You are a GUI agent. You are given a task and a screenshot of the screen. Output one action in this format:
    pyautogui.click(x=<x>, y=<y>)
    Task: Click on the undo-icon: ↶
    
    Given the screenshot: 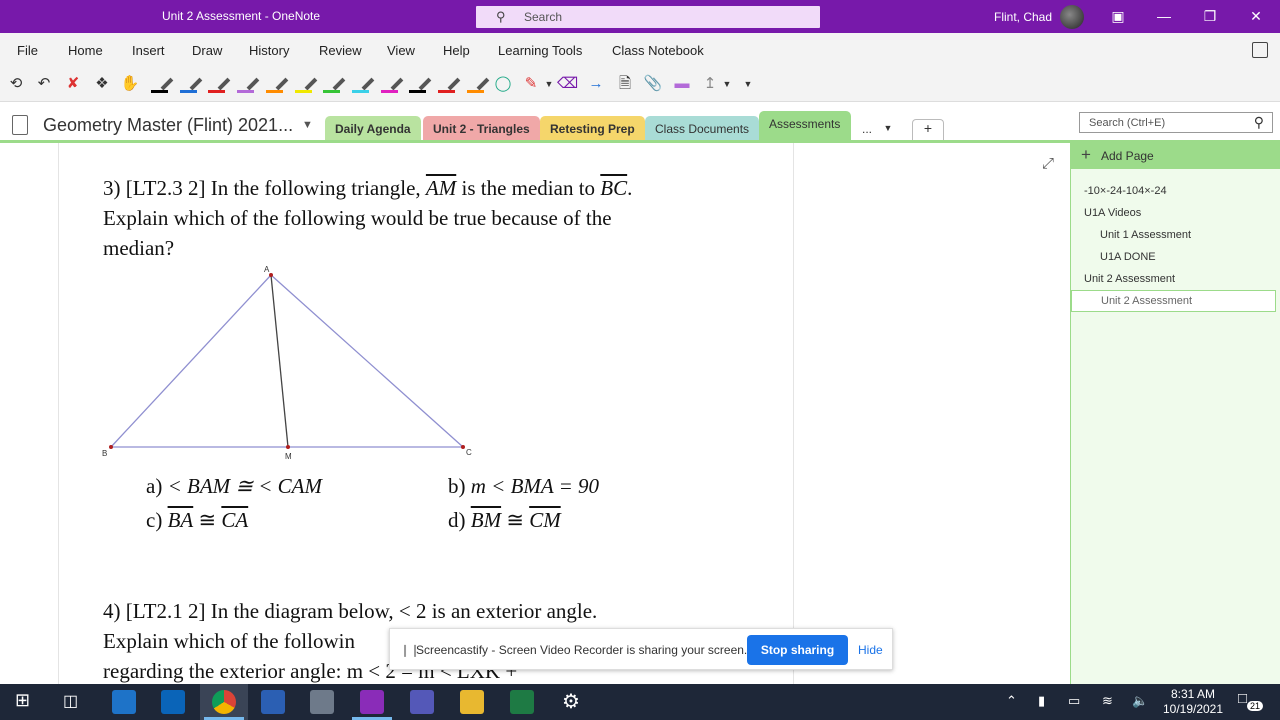 What is the action you would take?
    pyautogui.click(x=44, y=84)
    